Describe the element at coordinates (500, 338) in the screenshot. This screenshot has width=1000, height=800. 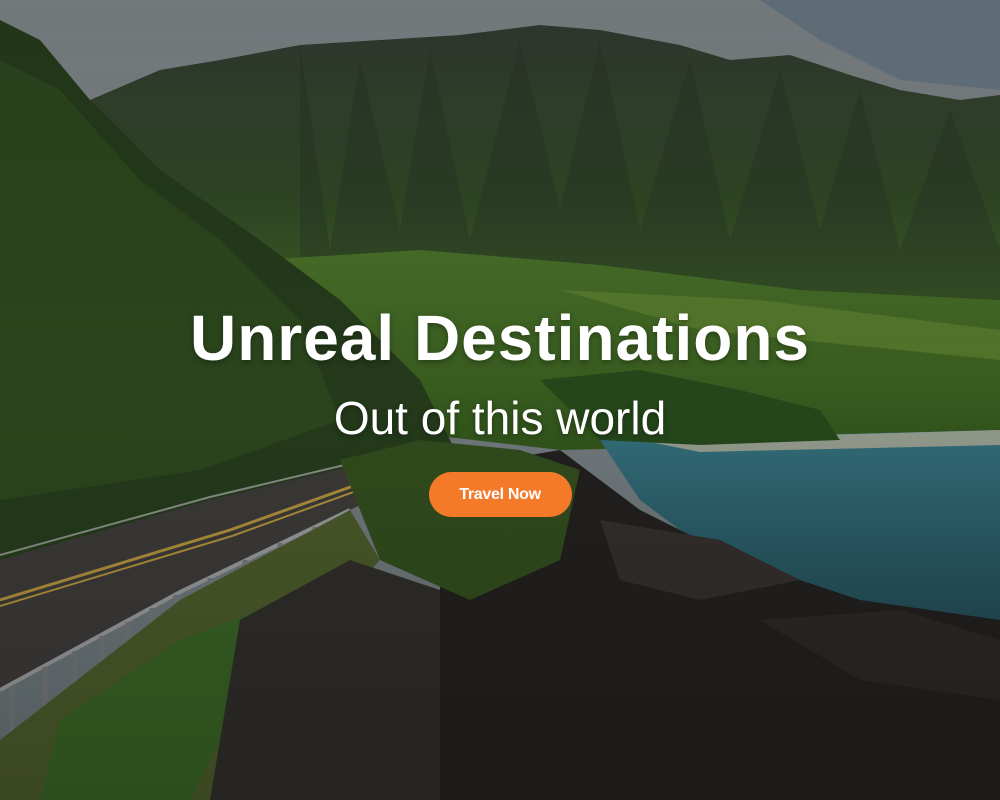
I see `hero-title: Unreal Destinations` at that location.